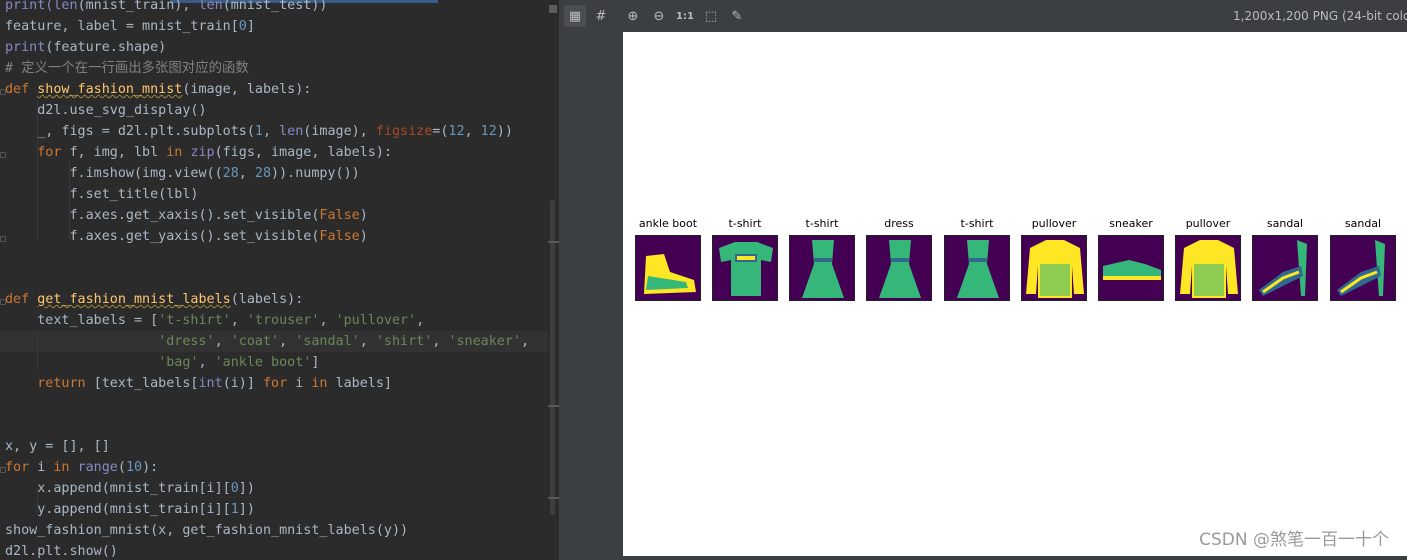 This screenshot has height=560, width=1407. What do you see at coordinates (82, 320) in the screenshot?
I see `code-token: text_labels = [` at bounding box center [82, 320].